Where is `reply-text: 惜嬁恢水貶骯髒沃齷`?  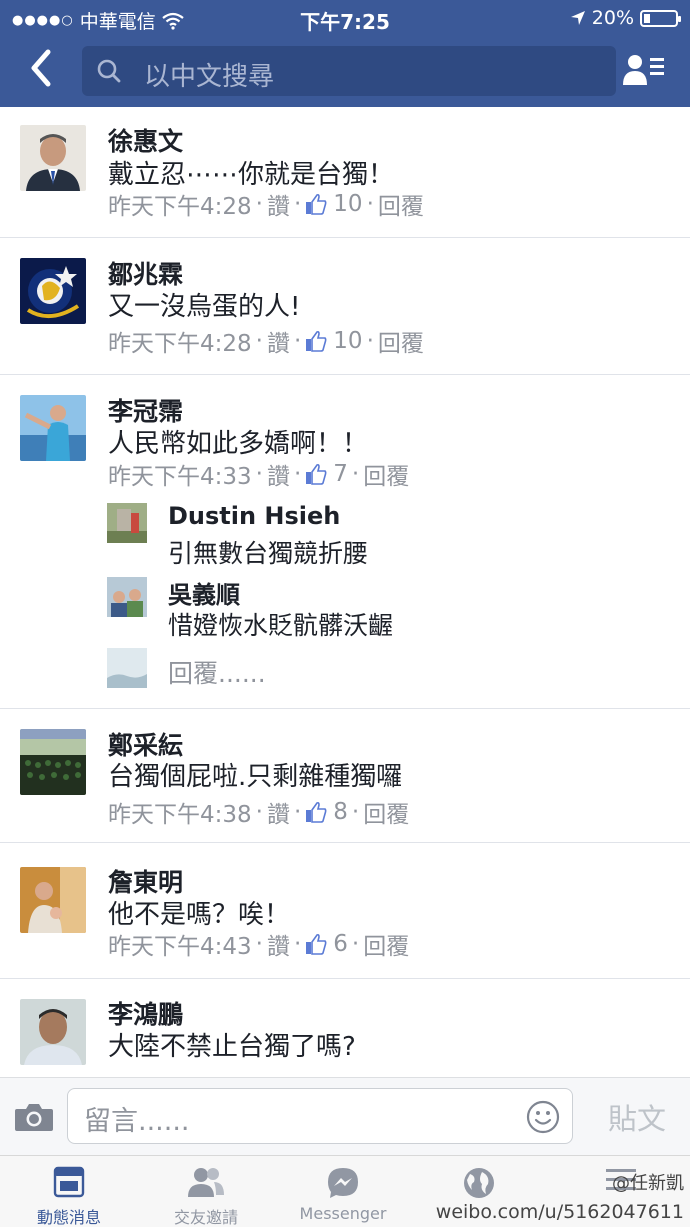 reply-text: 惜嬁恢水貶骯髒沃齷 is located at coordinates (281, 625).